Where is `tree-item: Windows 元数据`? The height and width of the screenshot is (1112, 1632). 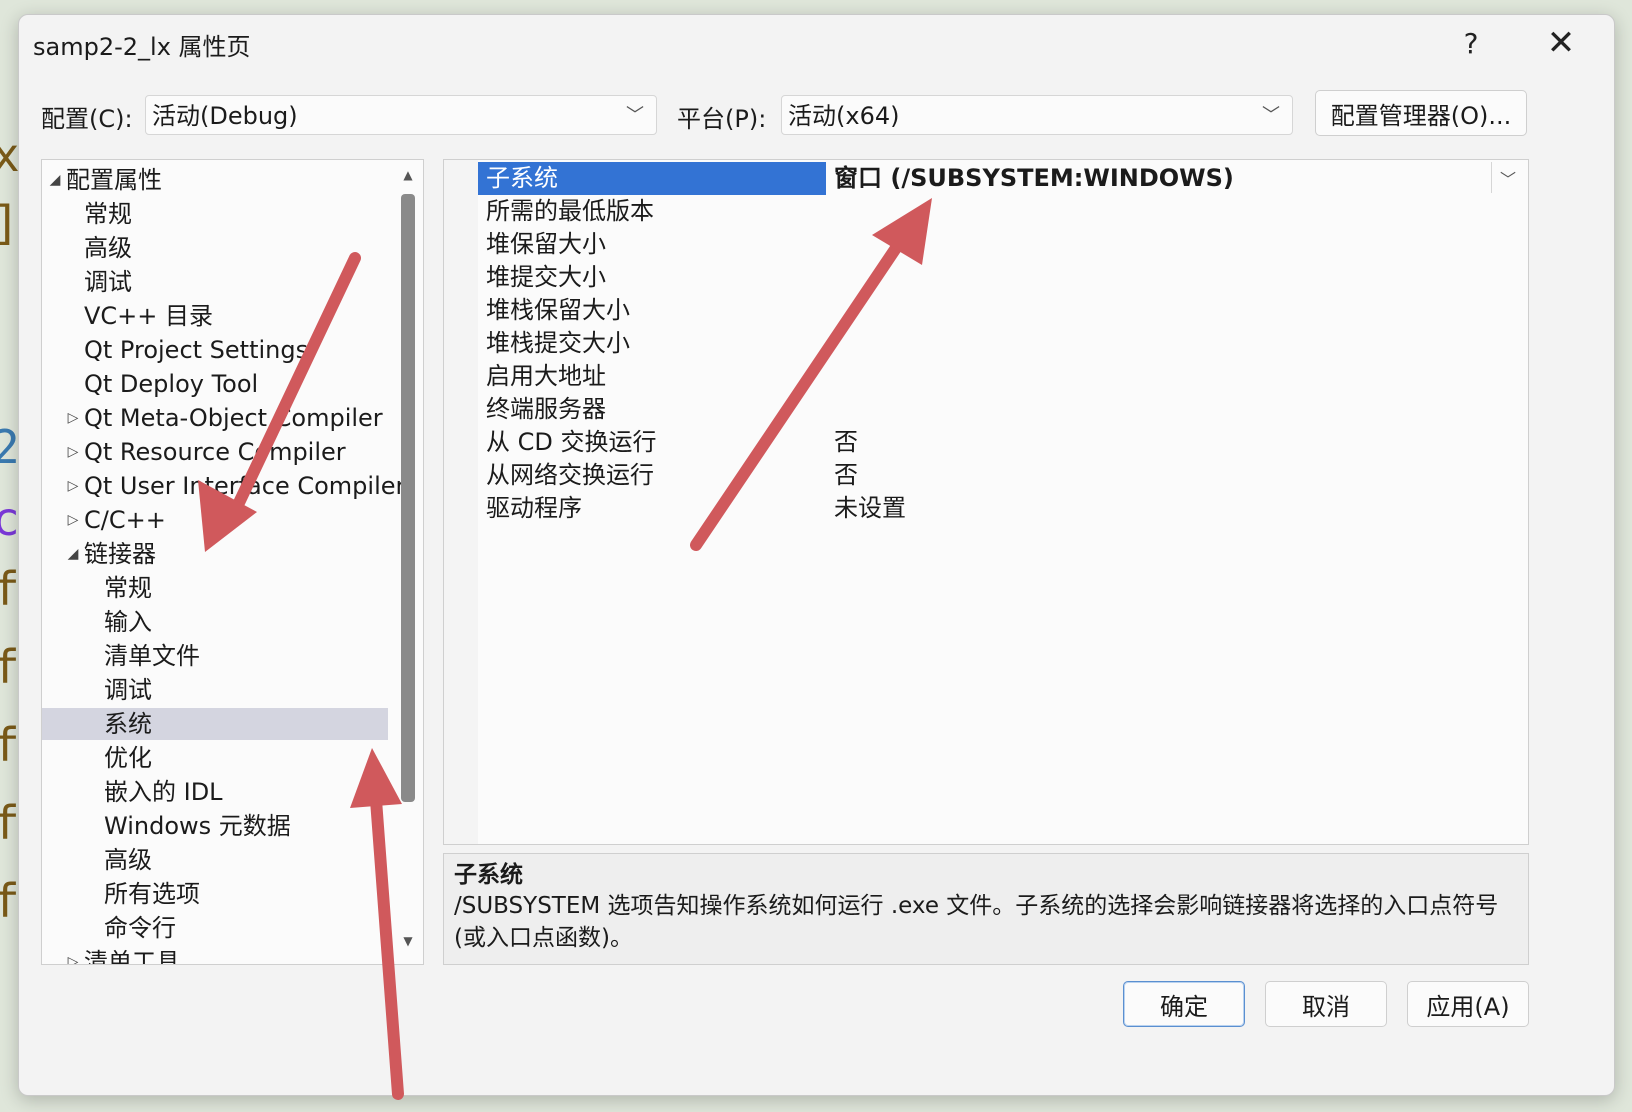 tree-item: Windows 元数据 is located at coordinates (215, 826).